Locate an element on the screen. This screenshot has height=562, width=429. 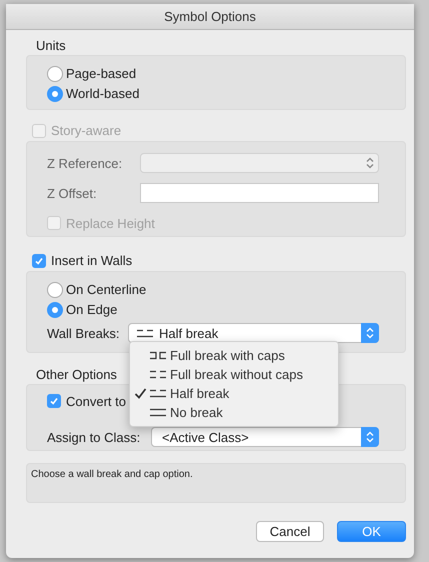
radio-label: World-based is located at coordinates (103, 93).